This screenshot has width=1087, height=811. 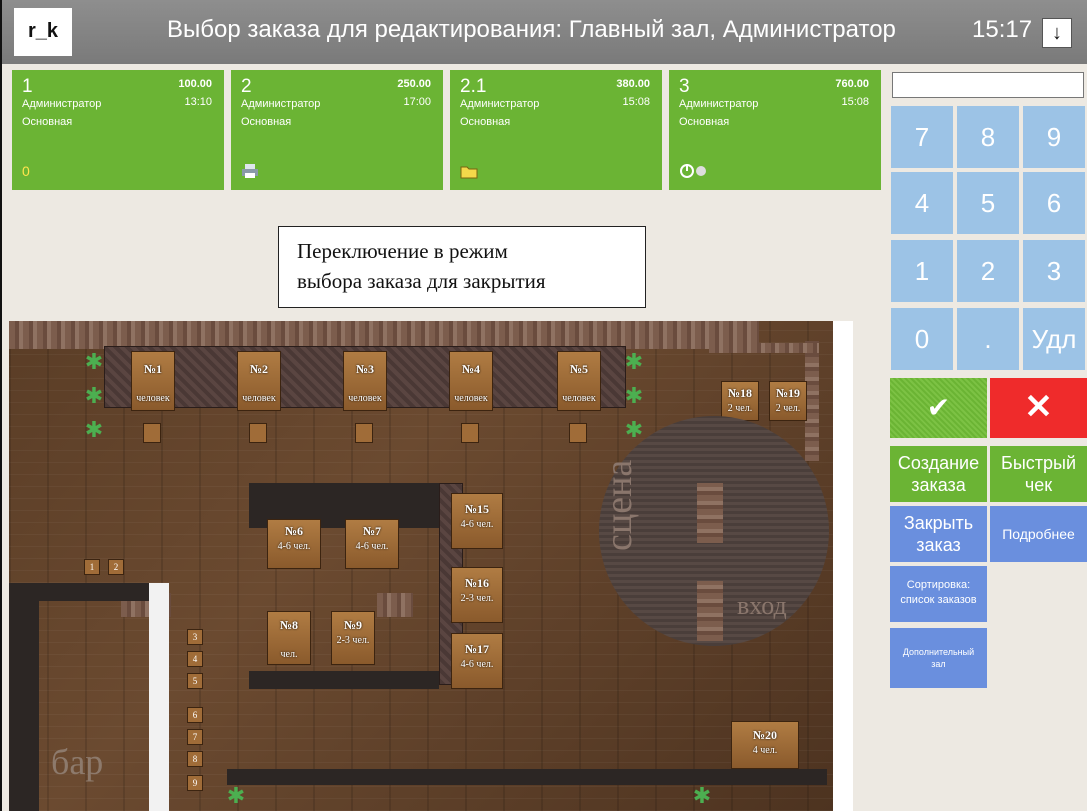 I want to click on details-label: Подробнее, so click(x=1038, y=534).